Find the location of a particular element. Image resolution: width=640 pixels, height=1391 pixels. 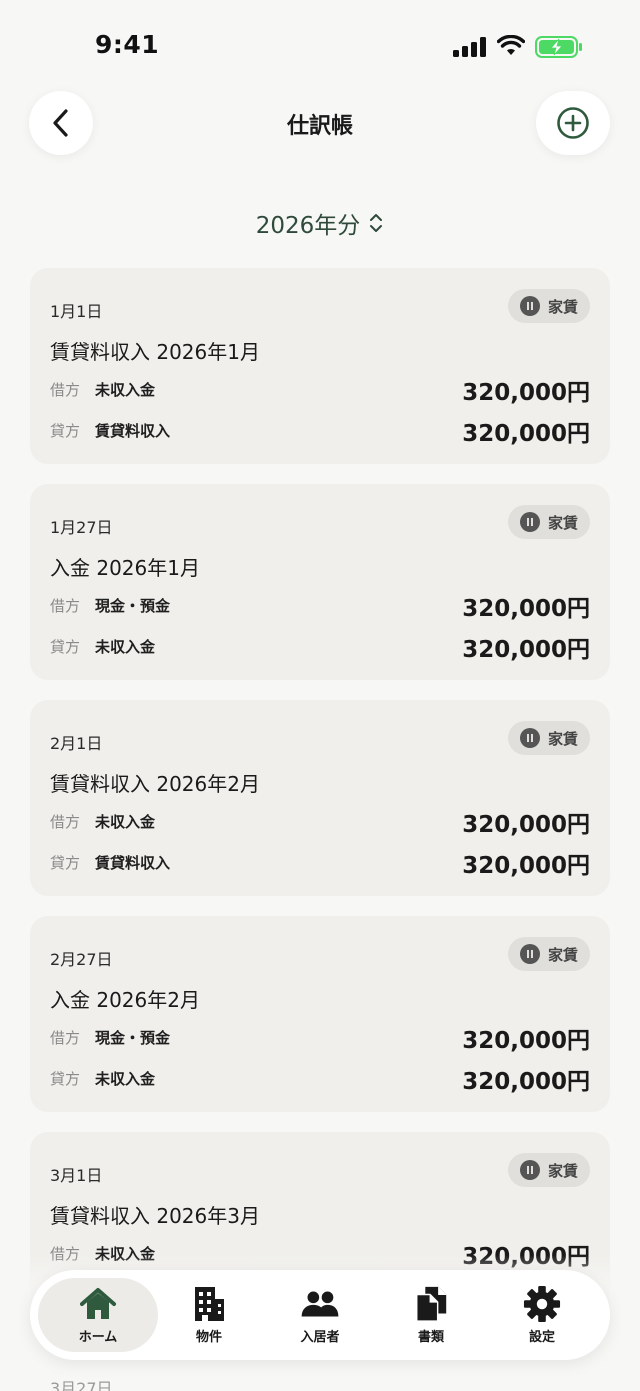

tab-documents: 書類 is located at coordinates (431, 1315).